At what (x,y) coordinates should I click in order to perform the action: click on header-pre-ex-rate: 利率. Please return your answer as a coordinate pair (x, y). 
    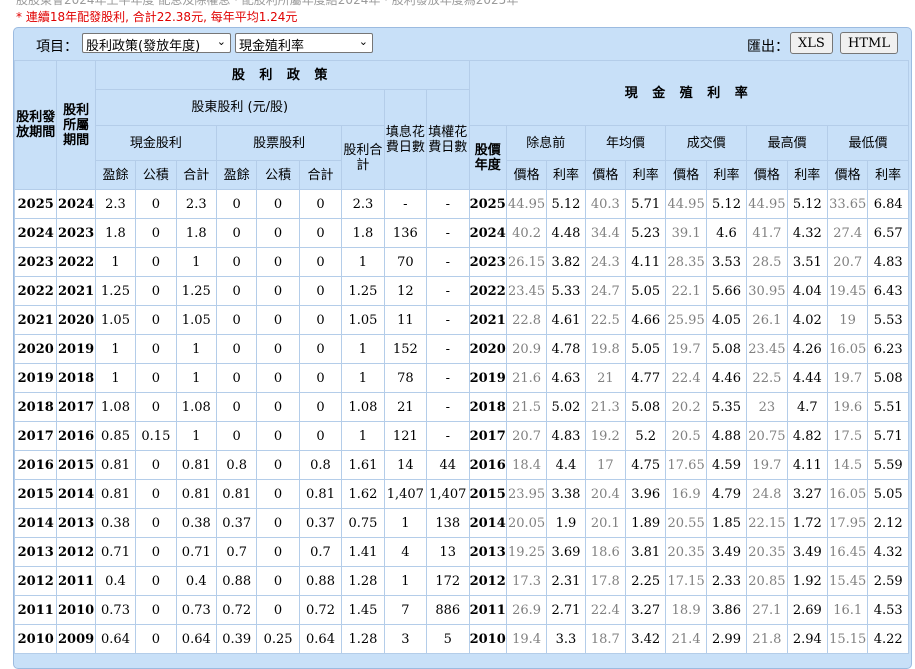
    Looking at the image, I should click on (566, 175).